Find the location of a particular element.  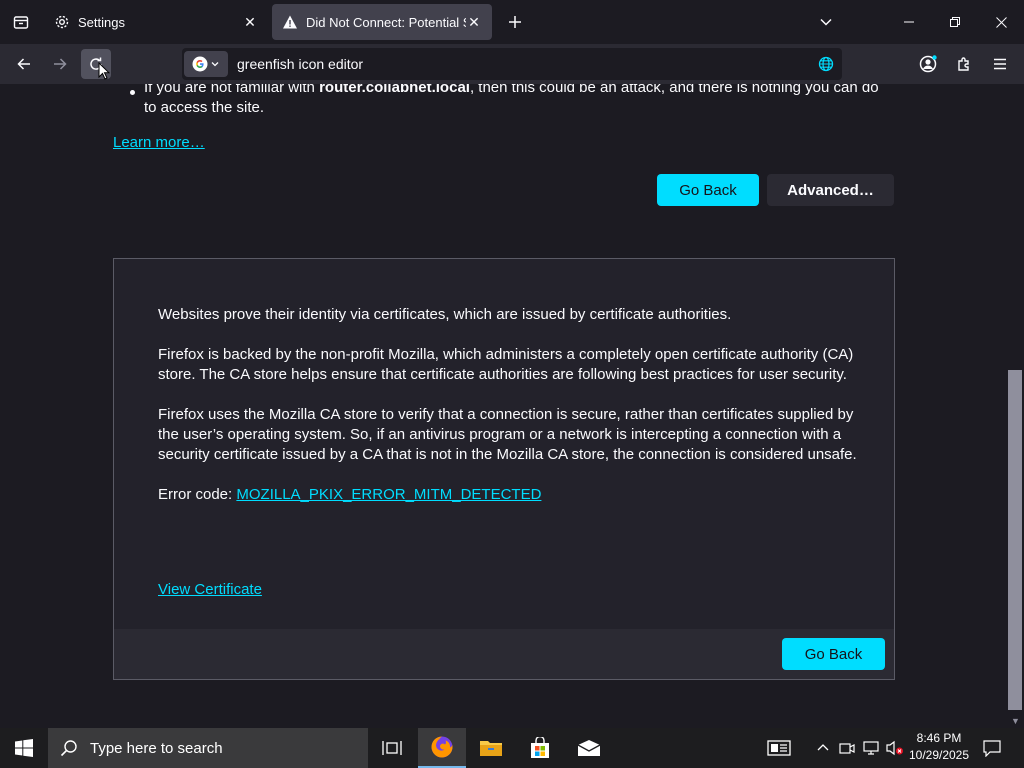

url-bar: greenfish icon editor is located at coordinates (512, 64).